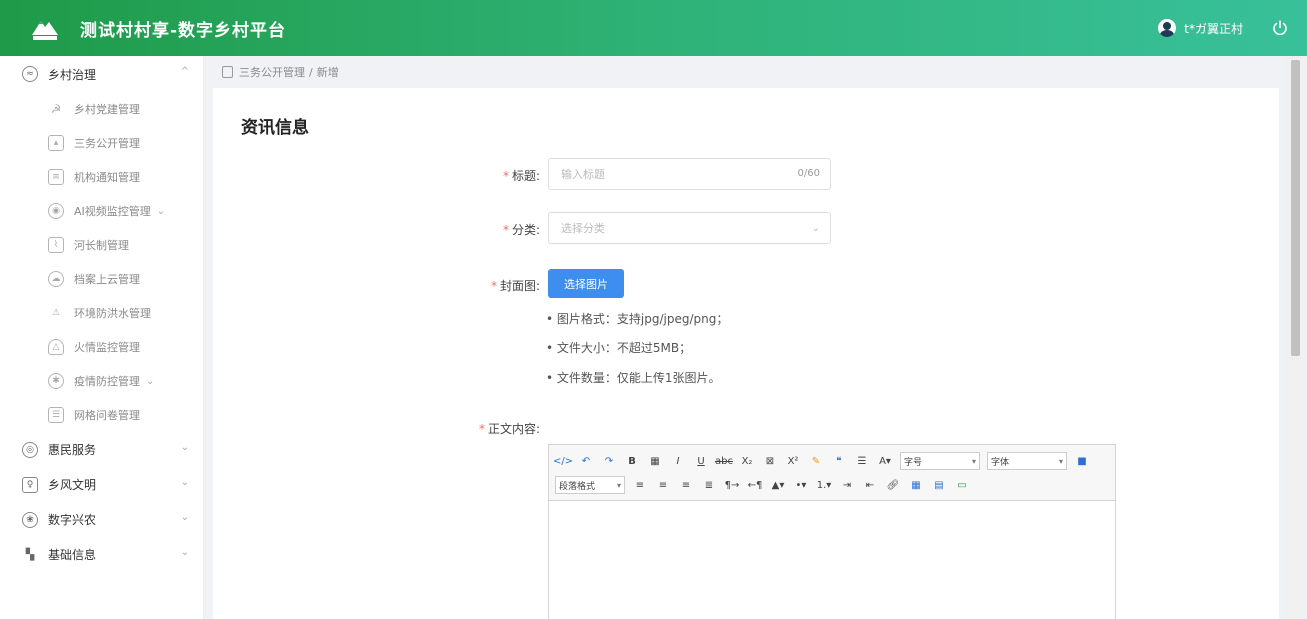  I want to click on fire-icon: △, so click(56, 347).